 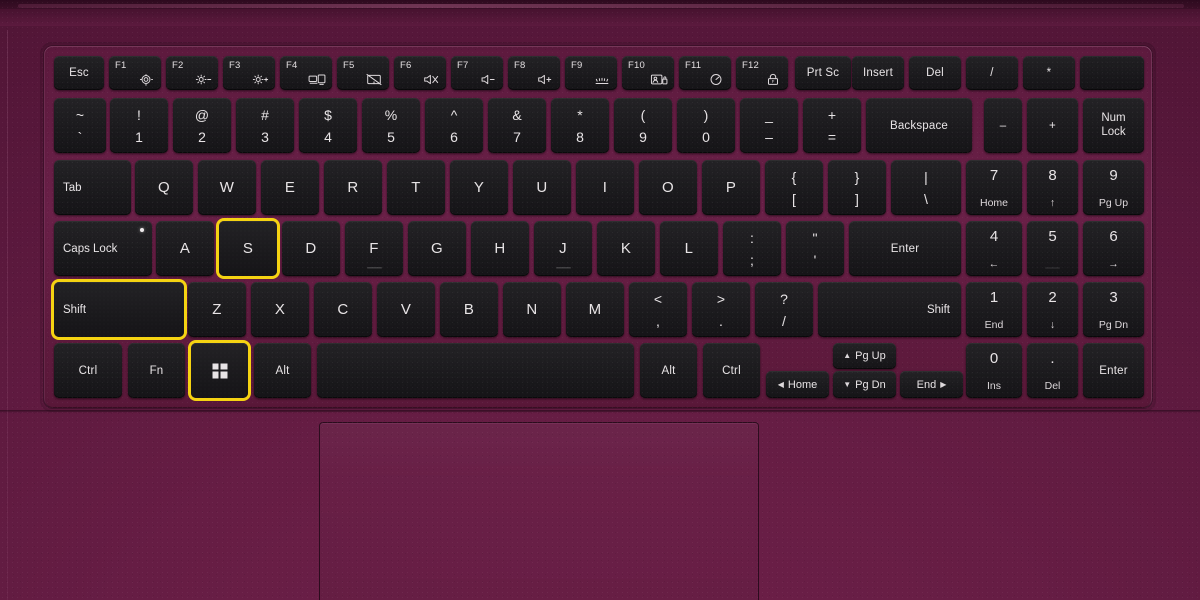 I want to click on key-bracket-left: {[, so click(x=794, y=187).